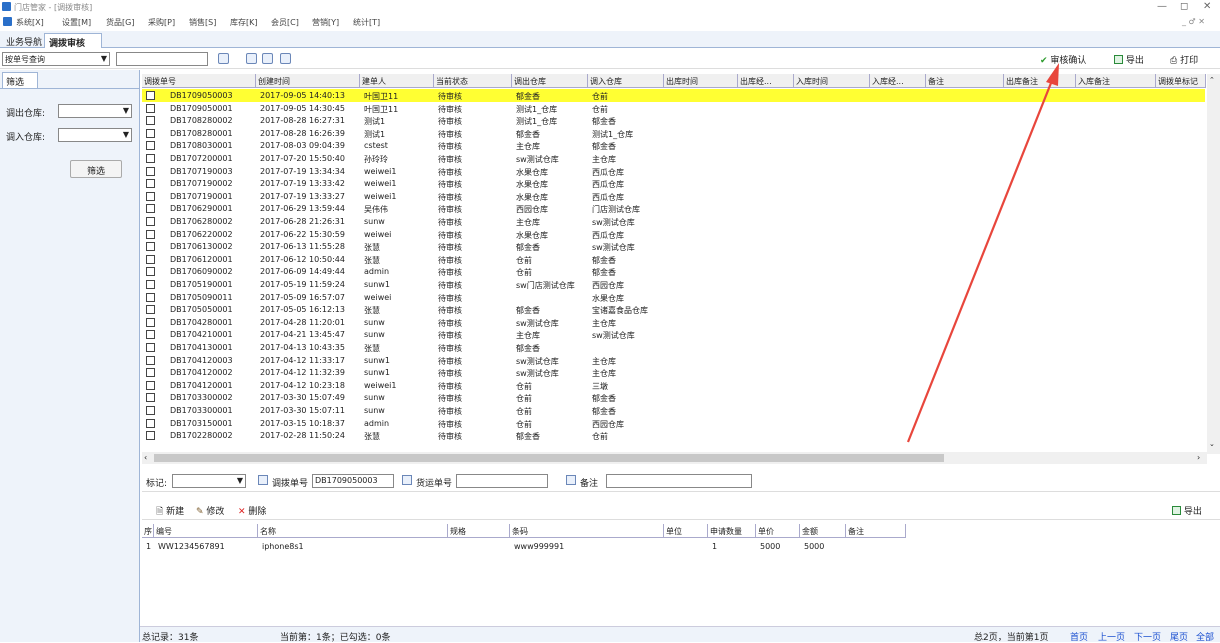 The width and height of the screenshot is (1220, 643). I want to click on detail-column-header: 编号, so click(206, 531).